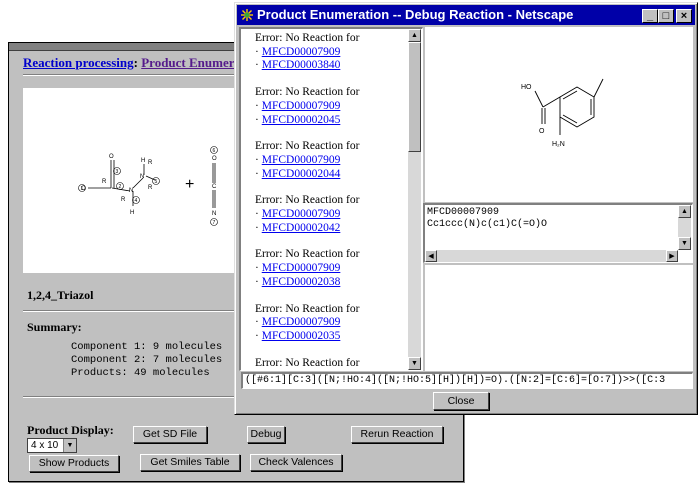 This screenshot has height=490, width=700. Describe the element at coordinates (543, 116) in the screenshot. I see `molecule-labels: HO O H₂N` at that location.